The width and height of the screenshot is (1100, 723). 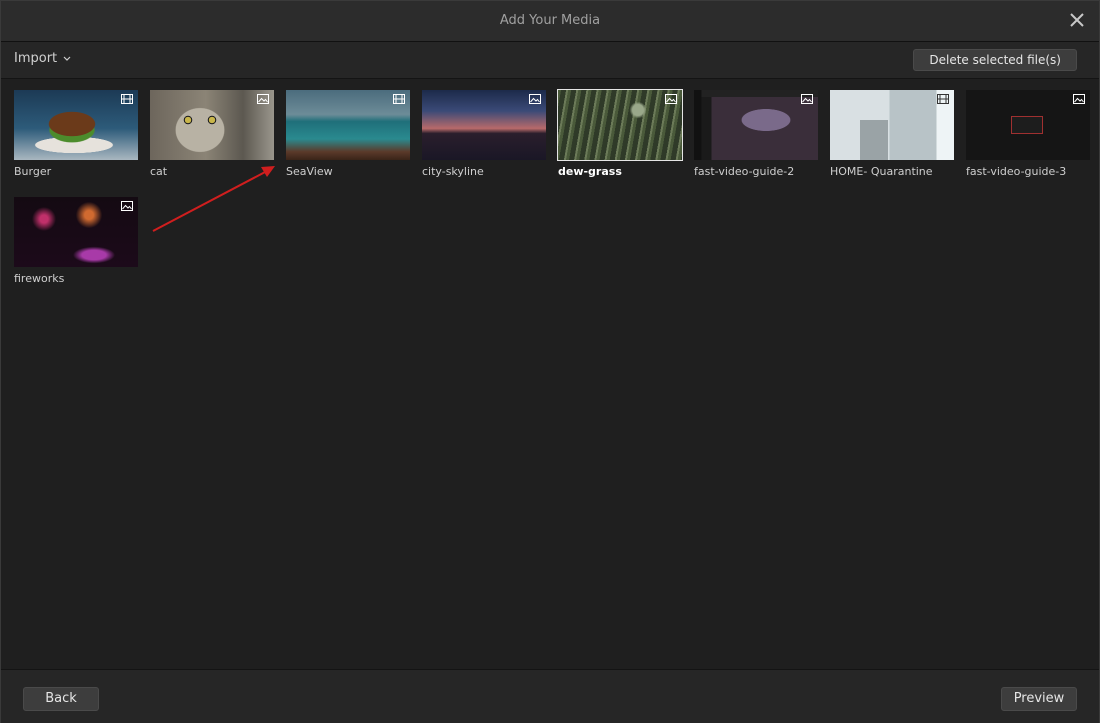 What do you see at coordinates (36, 58) in the screenshot?
I see `import-label: Import` at bounding box center [36, 58].